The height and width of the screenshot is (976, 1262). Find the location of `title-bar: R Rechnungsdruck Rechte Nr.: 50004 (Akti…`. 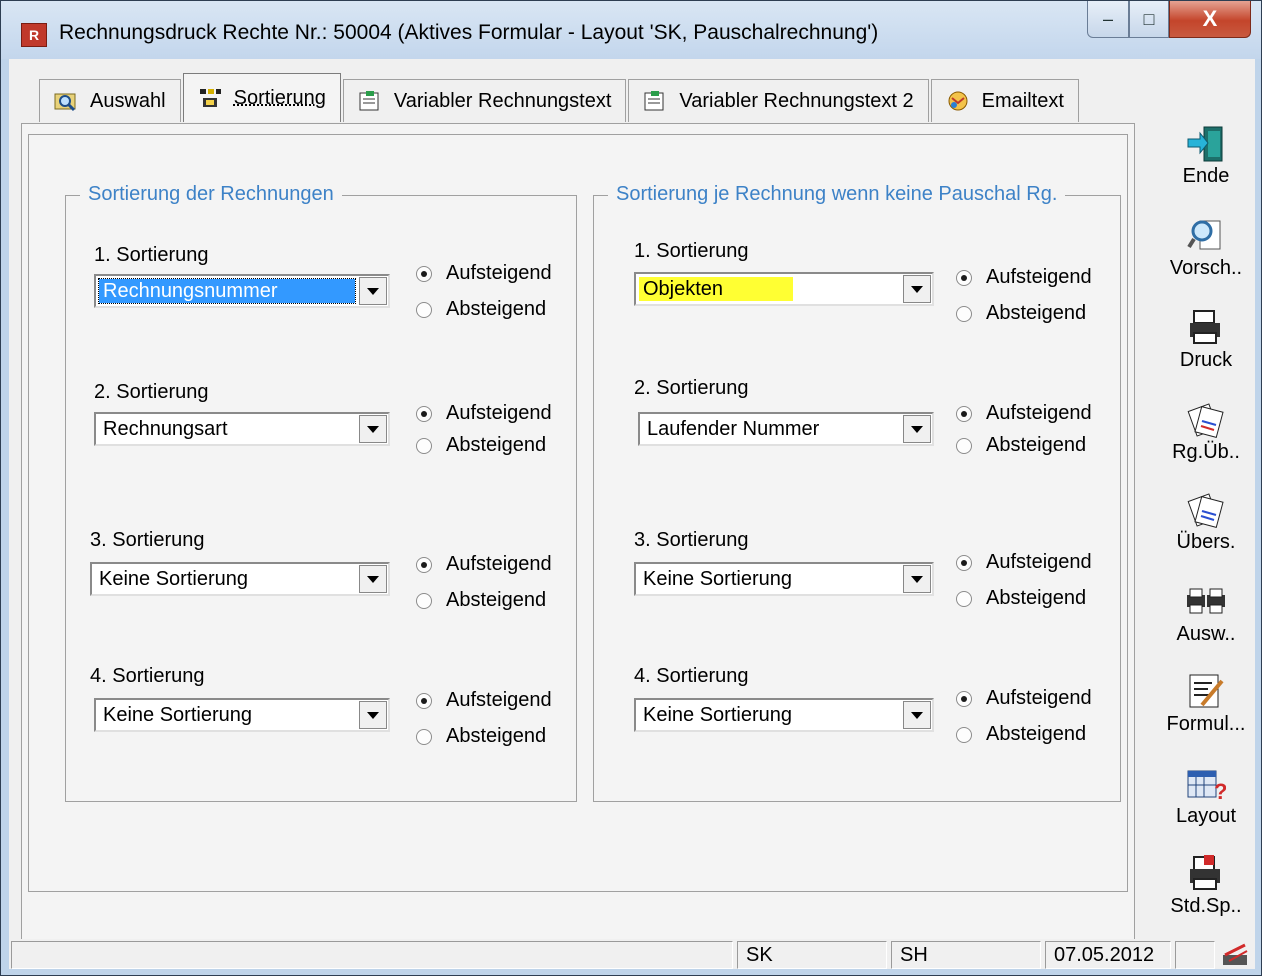

title-bar: R Rechnungsdruck Rechte Nr.: 50004 (Akti… is located at coordinates (631, 30).